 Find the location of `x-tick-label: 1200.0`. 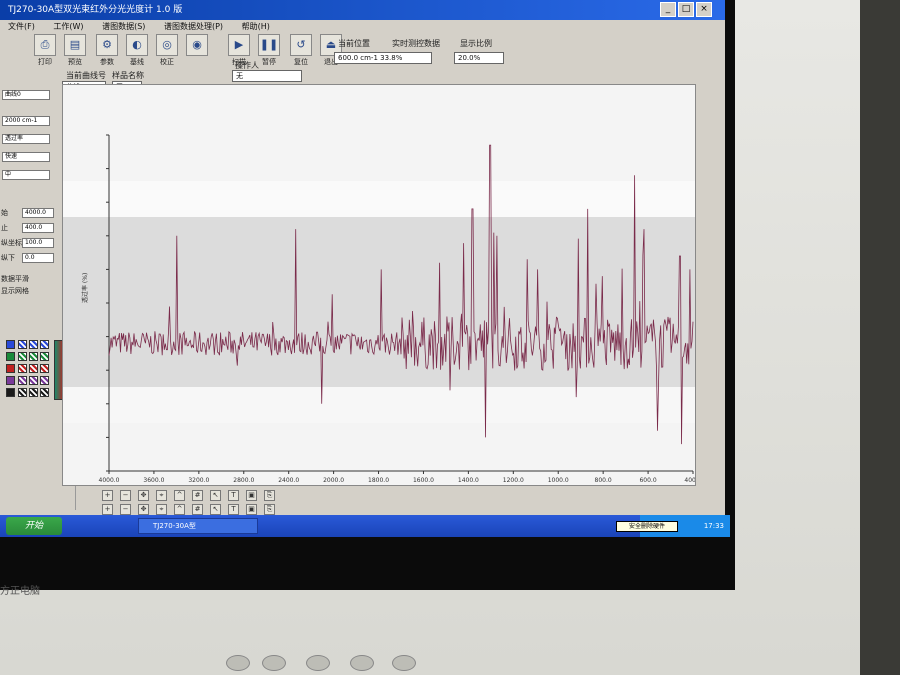

x-tick-label: 1200.0 is located at coordinates (513, 480).